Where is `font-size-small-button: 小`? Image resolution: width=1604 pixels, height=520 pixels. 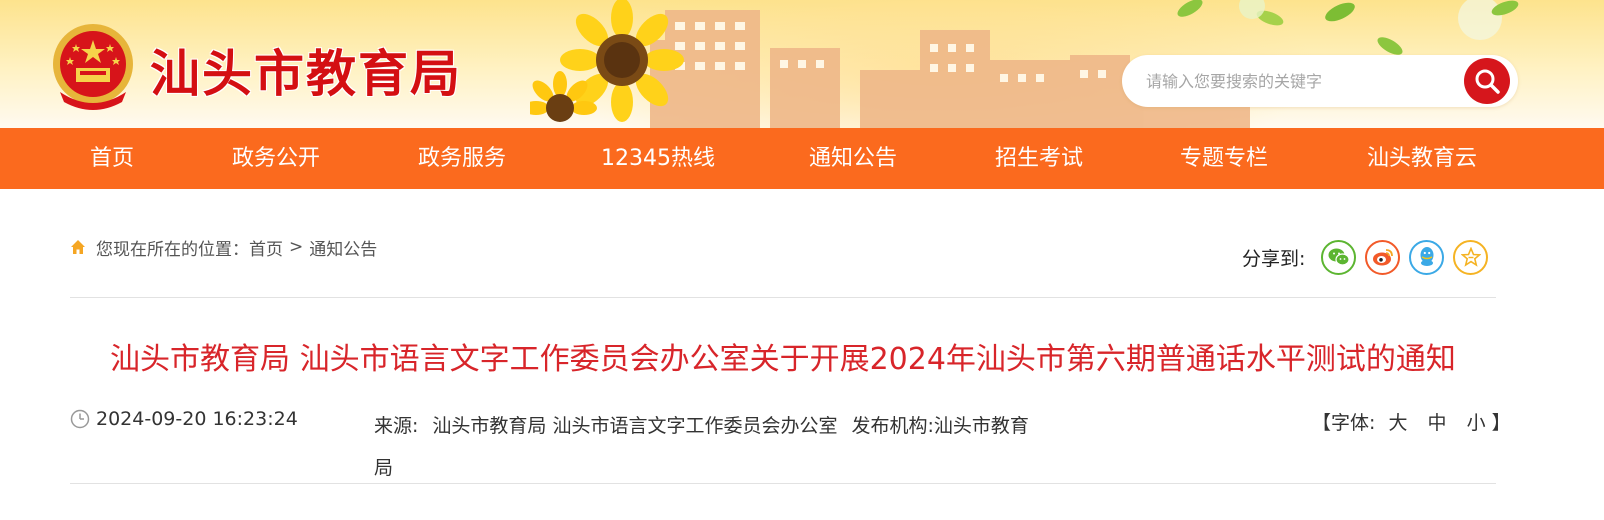 font-size-small-button: 小 is located at coordinates (1476, 423).